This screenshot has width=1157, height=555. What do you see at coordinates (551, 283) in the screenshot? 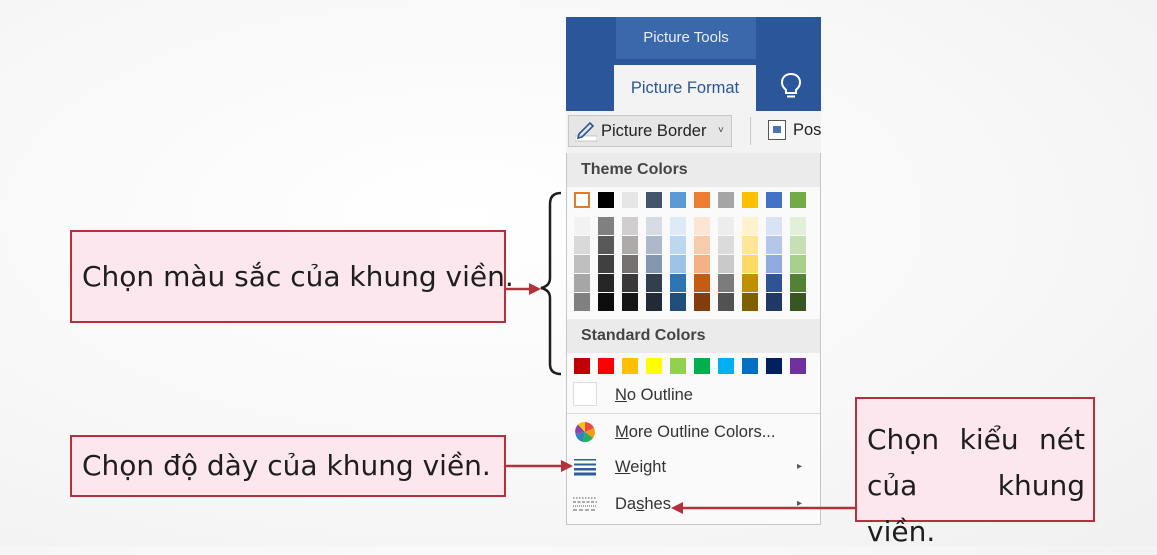
I see `color-bracket` at bounding box center [551, 283].